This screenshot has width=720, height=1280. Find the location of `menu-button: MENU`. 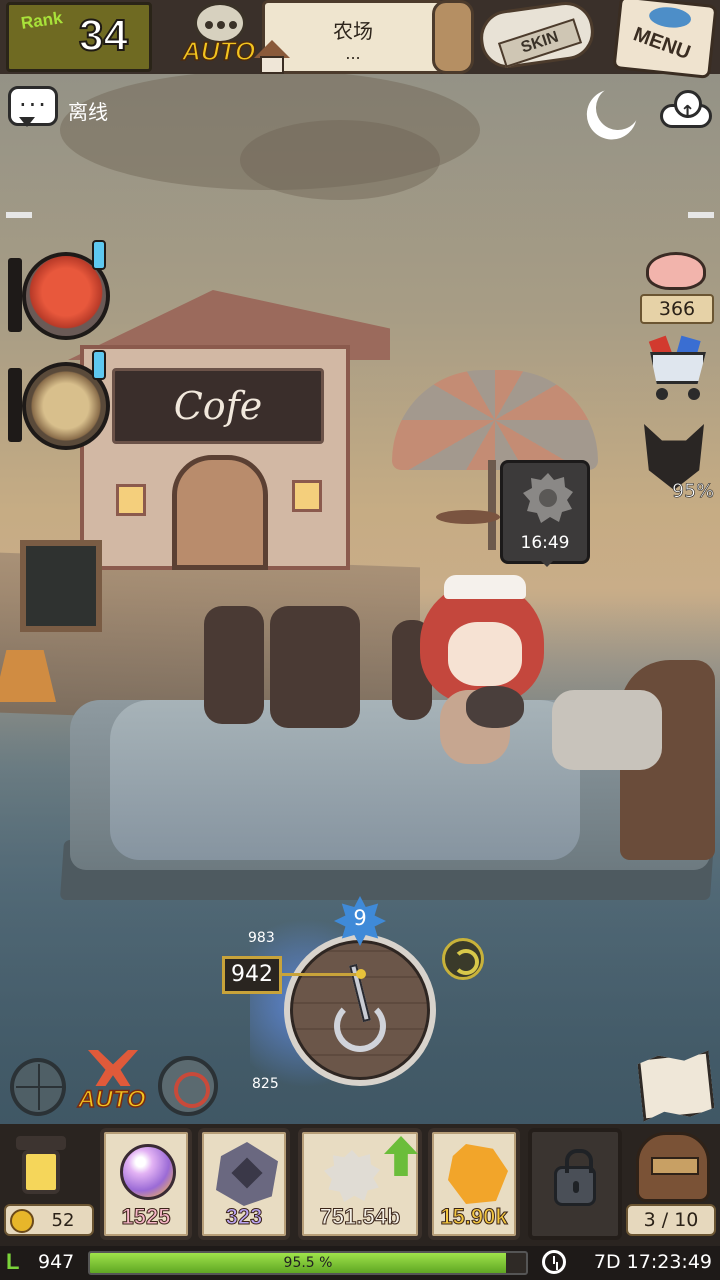

menu-button: MENU is located at coordinates (665, 39).